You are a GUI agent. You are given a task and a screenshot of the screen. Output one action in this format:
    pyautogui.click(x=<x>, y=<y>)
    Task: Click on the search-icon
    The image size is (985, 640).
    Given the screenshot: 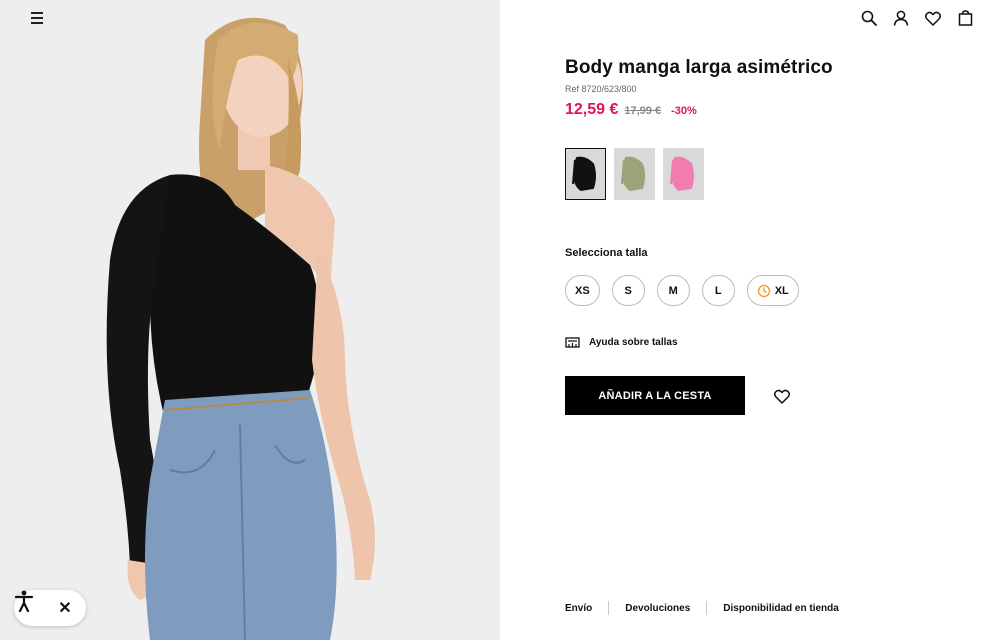 What is the action you would take?
    pyautogui.click(x=869, y=18)
    